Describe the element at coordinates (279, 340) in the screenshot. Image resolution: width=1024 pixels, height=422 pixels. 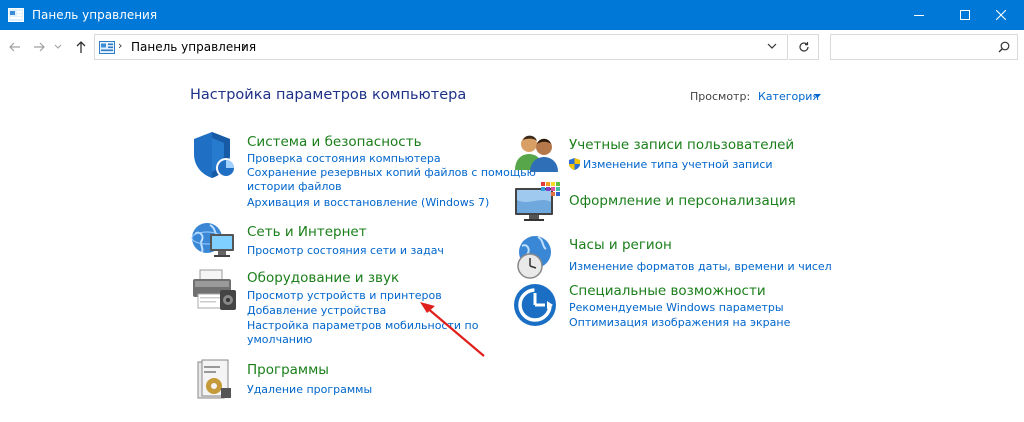
I see `link-mobility-settings-cont: умолчанию` at that location.